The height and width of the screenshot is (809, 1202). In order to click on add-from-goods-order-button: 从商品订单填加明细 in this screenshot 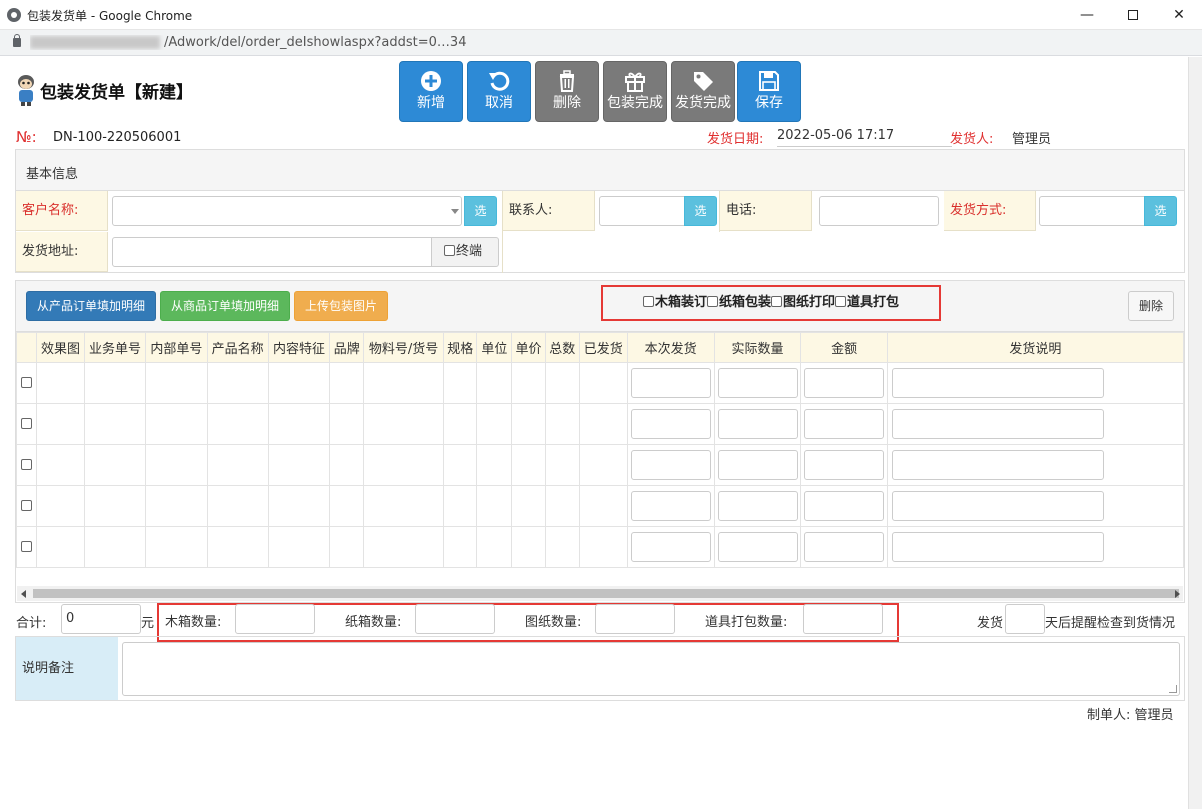, I will do `click(225, 306)`.